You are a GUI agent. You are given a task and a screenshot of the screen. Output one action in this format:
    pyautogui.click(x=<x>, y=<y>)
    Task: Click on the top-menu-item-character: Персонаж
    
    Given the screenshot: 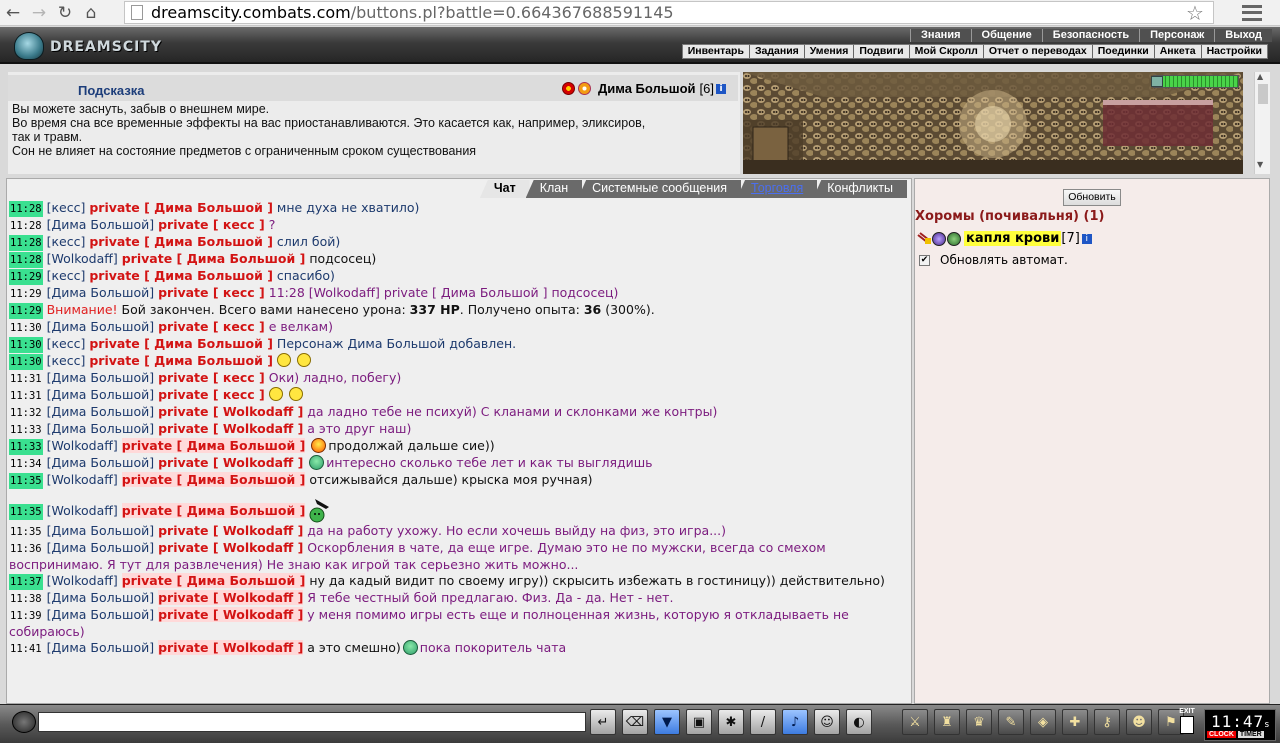 What is the action you would take?
    pyautogui.click(x=1177, y=35)
    